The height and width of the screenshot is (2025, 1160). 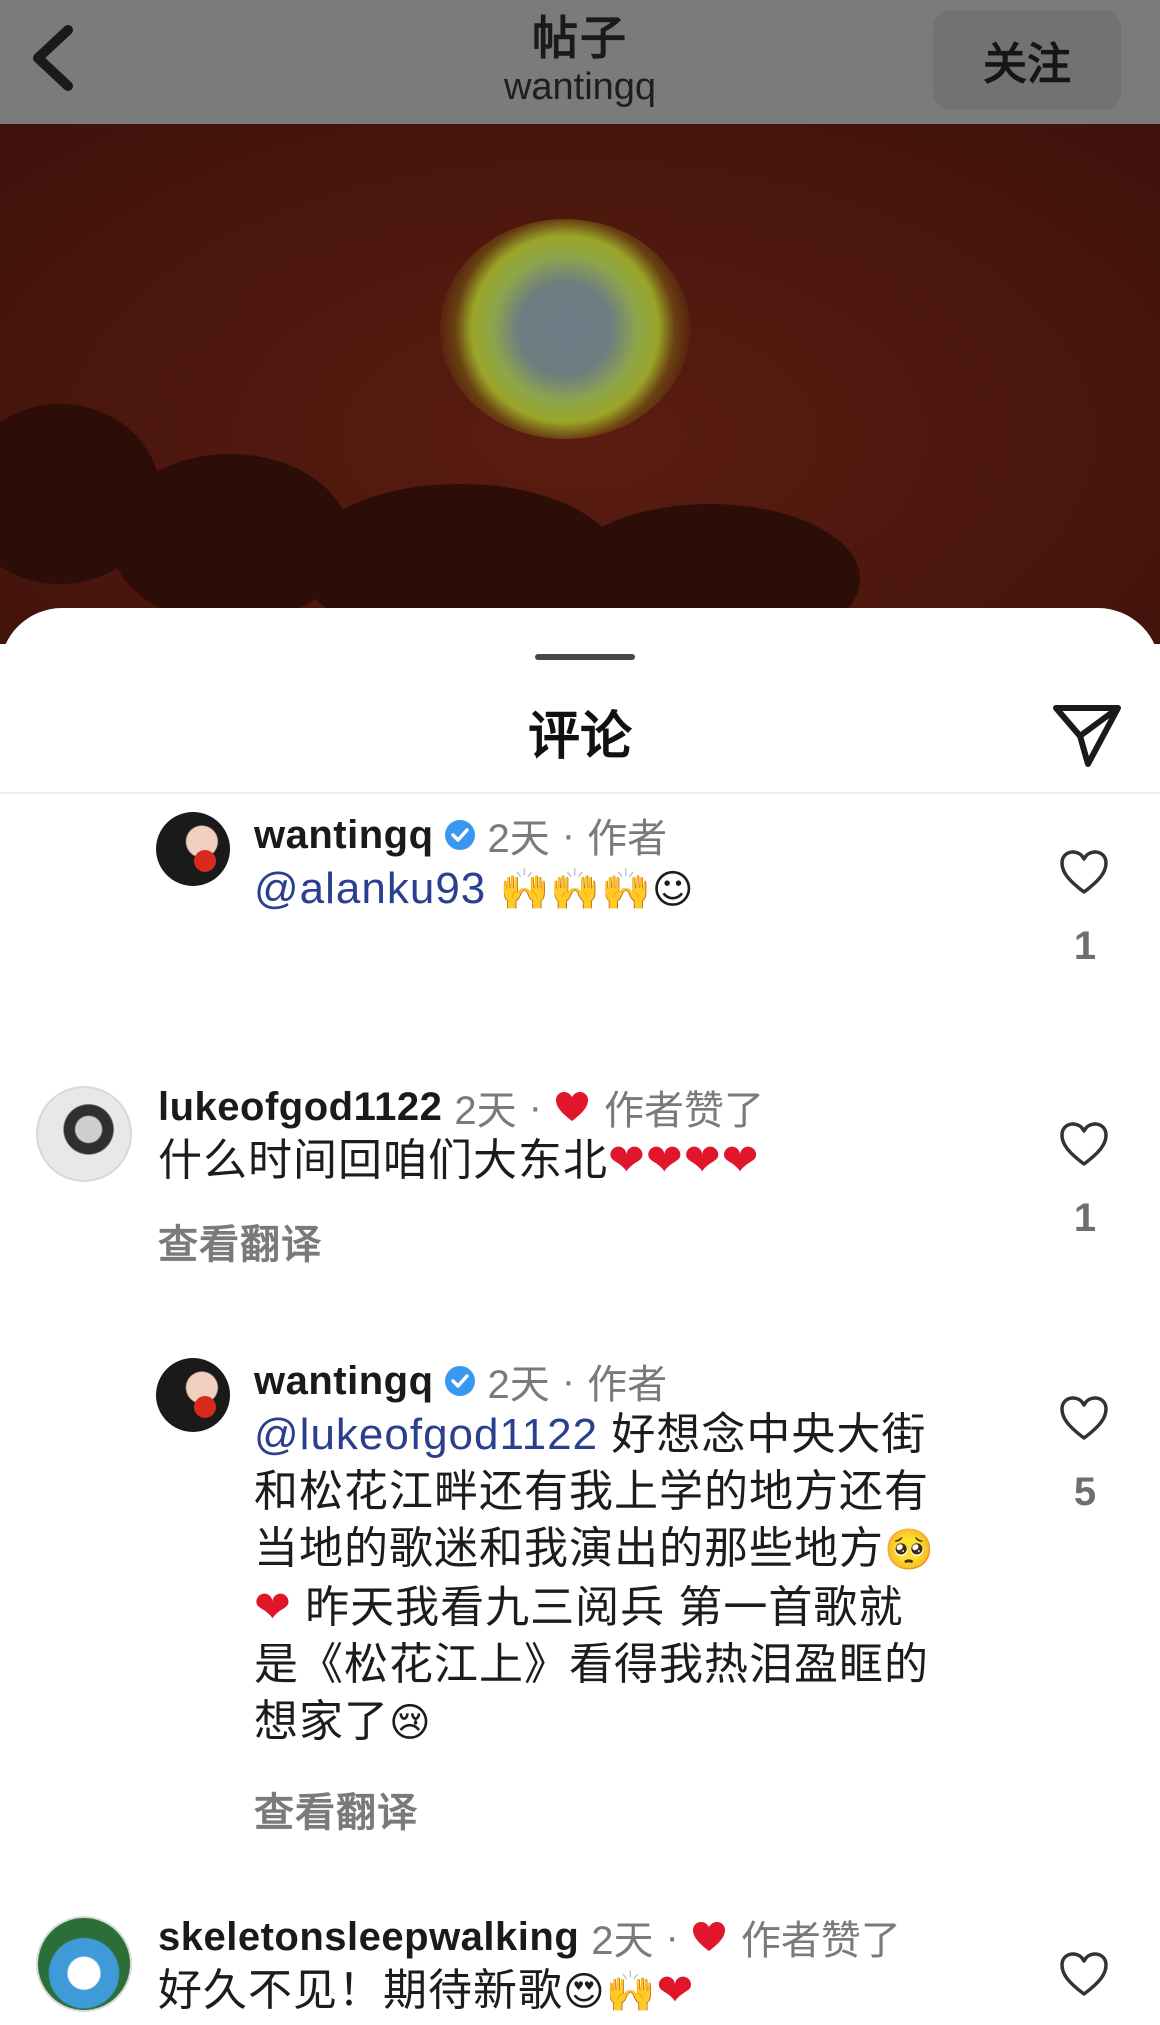 What do you see at coordinates (321, 1721) in the screenshot?
I see `comment-body: 想家了` at bounding box center [321, 1721].